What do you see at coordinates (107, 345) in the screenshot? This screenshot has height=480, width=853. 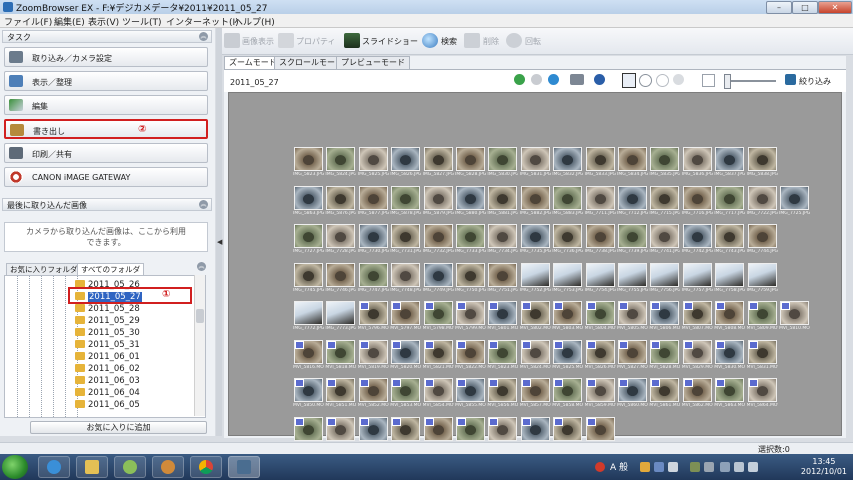 I see `folder-item: 2011_05_31` at bounding box center [107, 345].